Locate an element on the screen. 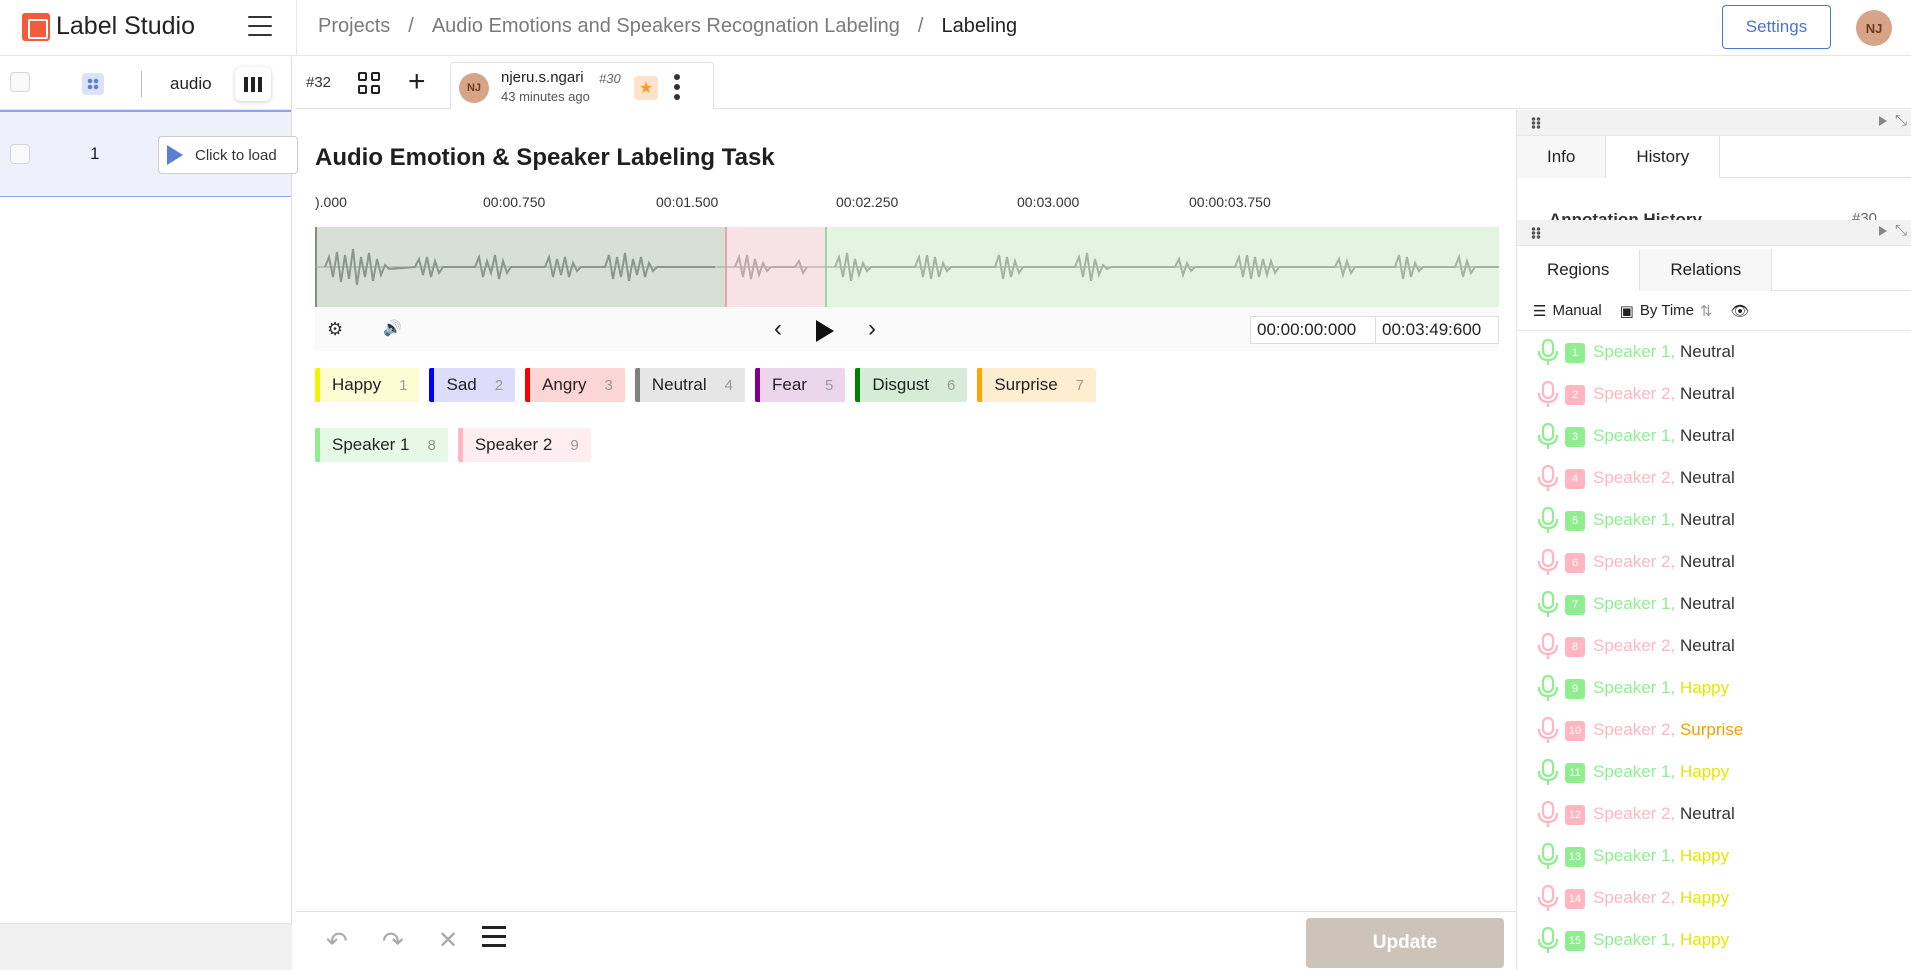  region-list-item: 11 Speaker 1, Happy is located at coordinates (1714, 772).